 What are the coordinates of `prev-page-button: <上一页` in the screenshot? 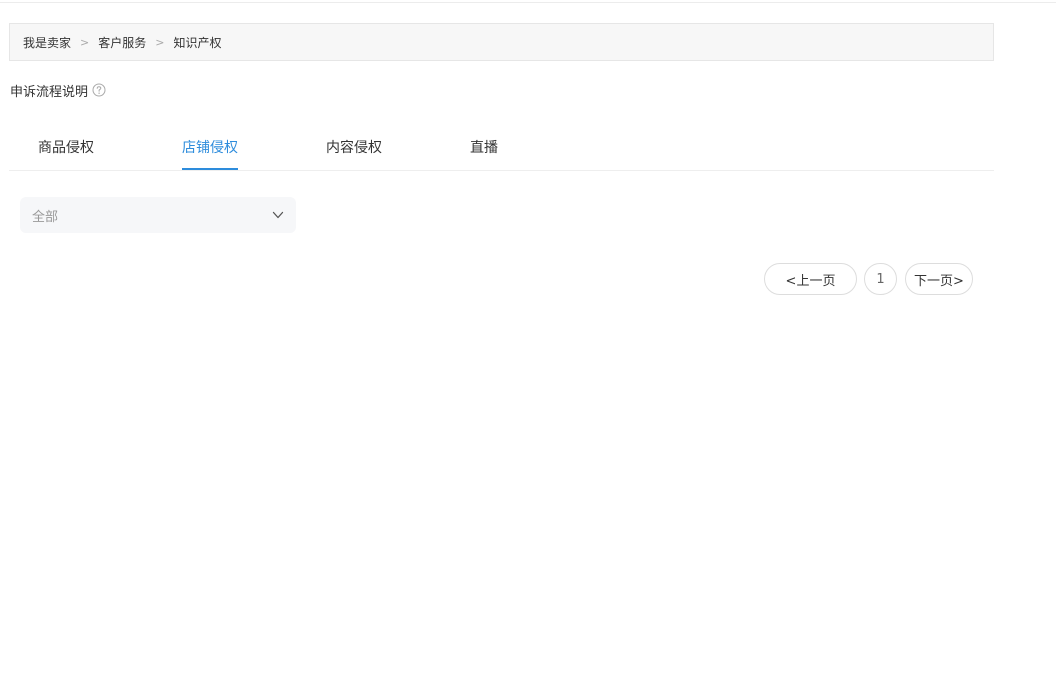 It's located at (810, 279).